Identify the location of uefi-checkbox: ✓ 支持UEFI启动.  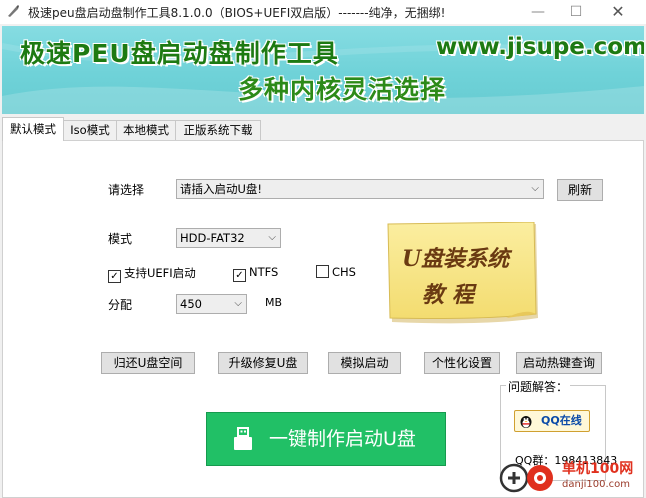
(152, 274).